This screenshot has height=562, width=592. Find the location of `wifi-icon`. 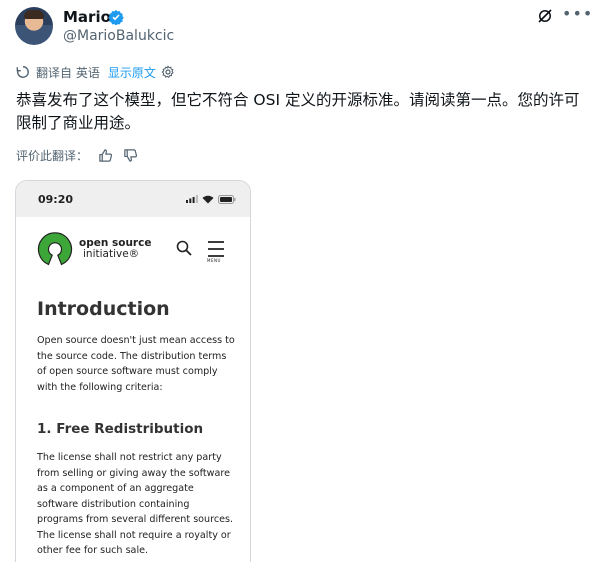

wifi-icon is located at coordinates (208, 199).